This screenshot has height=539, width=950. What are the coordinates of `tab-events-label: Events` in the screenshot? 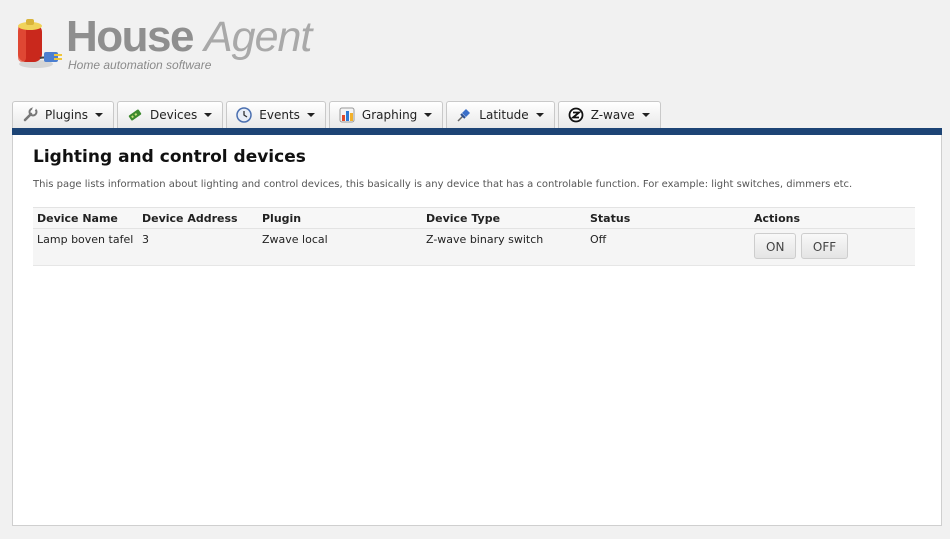 It's located at (279, 115).